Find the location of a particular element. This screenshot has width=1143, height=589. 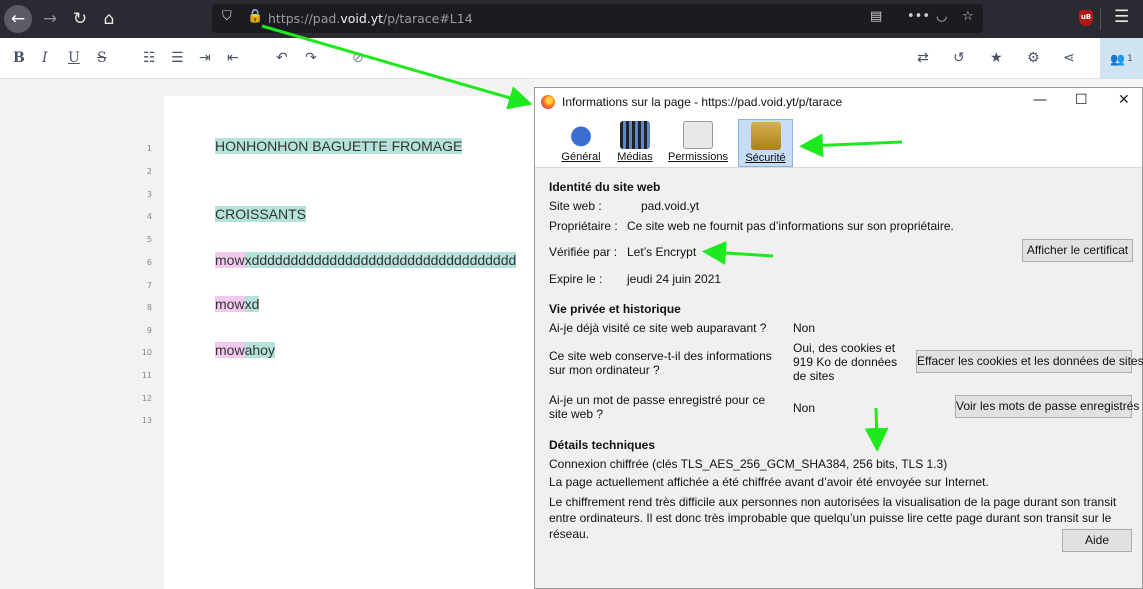

home-button: ⌂ is located at coordinates (109, 19).